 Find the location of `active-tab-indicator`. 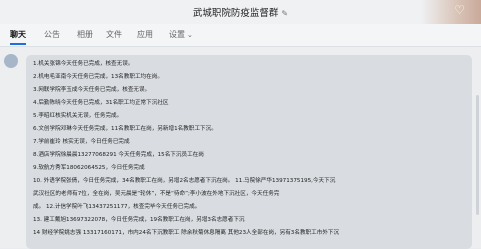

active-tab-indicator is located at coordinates (18, 44).